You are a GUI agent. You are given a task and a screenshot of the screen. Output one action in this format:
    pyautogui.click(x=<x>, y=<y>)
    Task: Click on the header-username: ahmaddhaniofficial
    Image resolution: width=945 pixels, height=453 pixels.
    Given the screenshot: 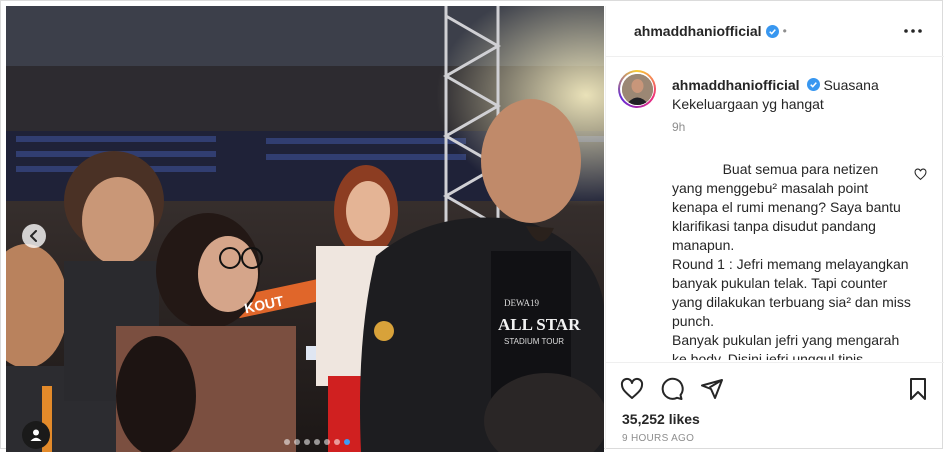 What is the action you would take?
    pyautogui.click(x=698, y=31)
    